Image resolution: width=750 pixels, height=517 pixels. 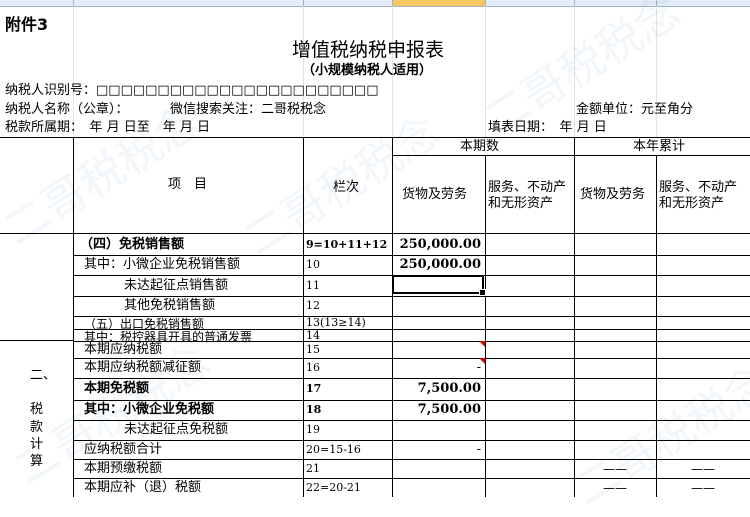 I want to click on row-item-label: 其他免税销售额, so click(x=169, y=306).